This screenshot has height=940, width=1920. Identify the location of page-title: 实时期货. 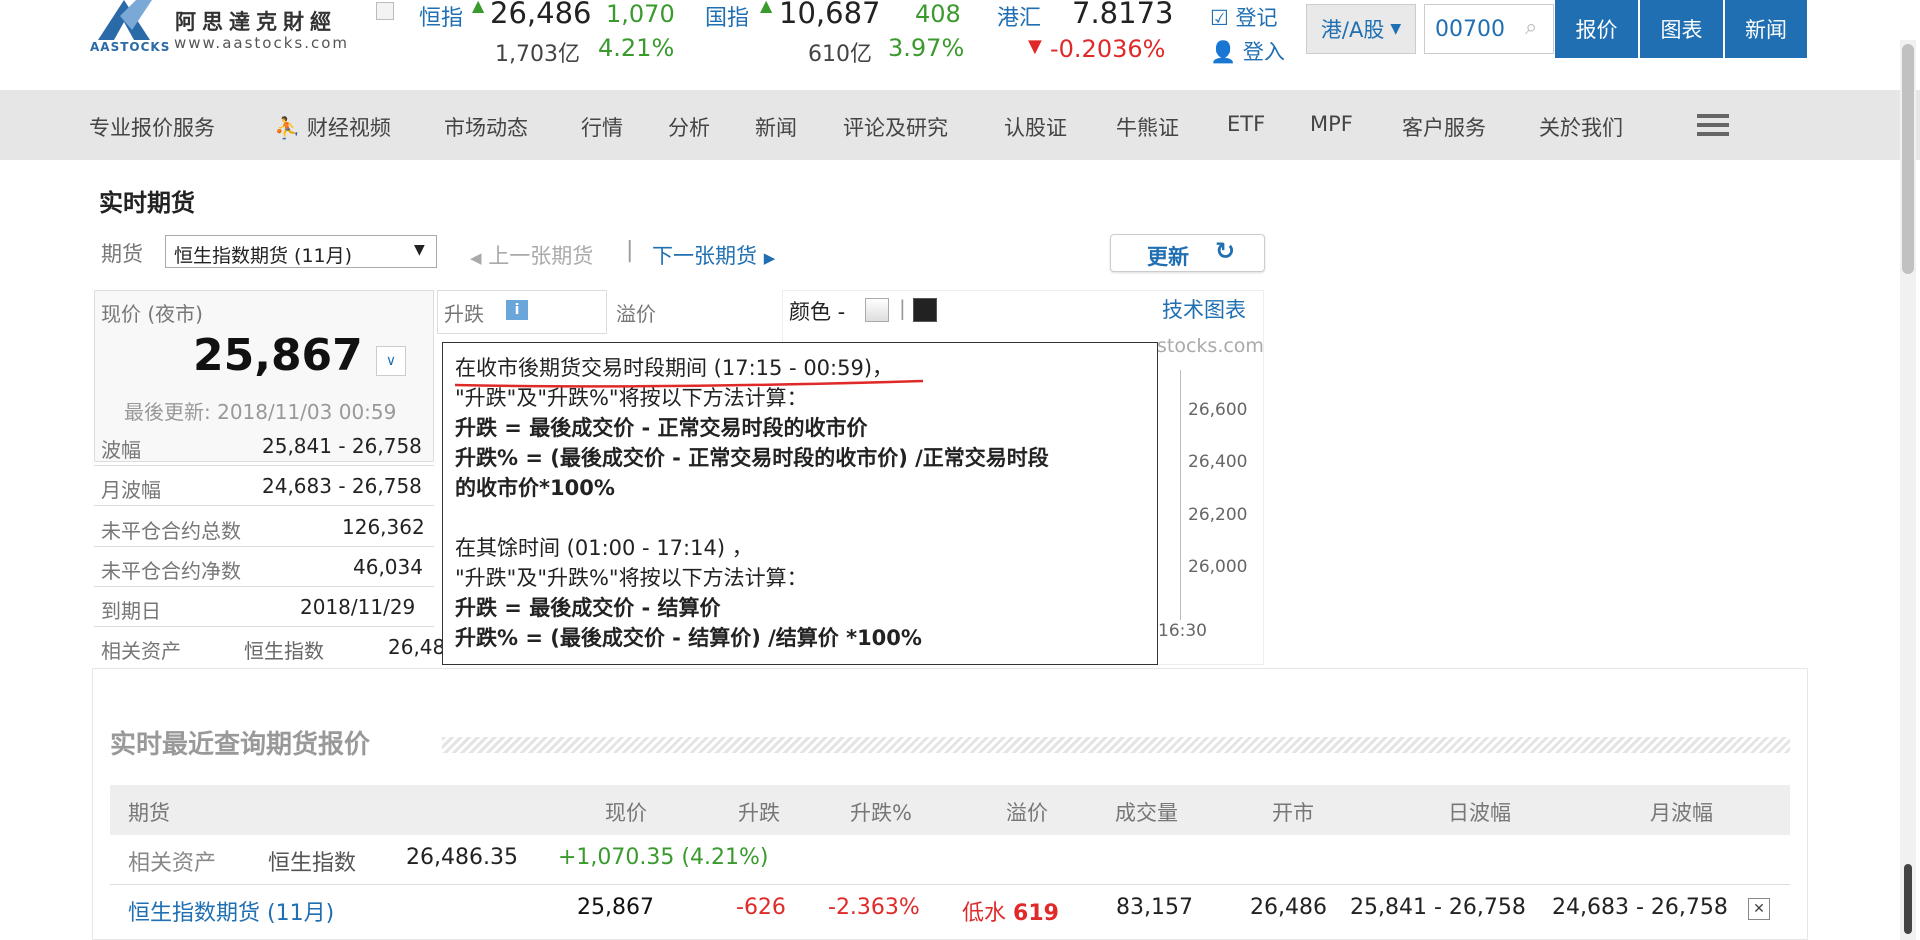
(147, 203).